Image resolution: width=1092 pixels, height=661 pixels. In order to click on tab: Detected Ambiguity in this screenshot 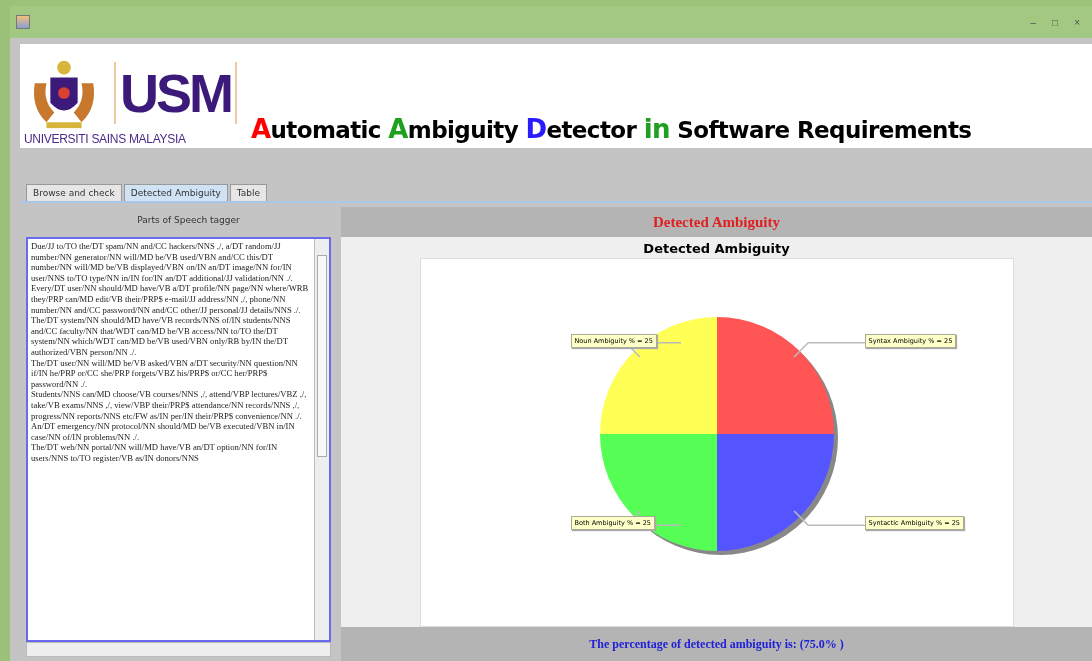, I will do `click(175, 192)`.